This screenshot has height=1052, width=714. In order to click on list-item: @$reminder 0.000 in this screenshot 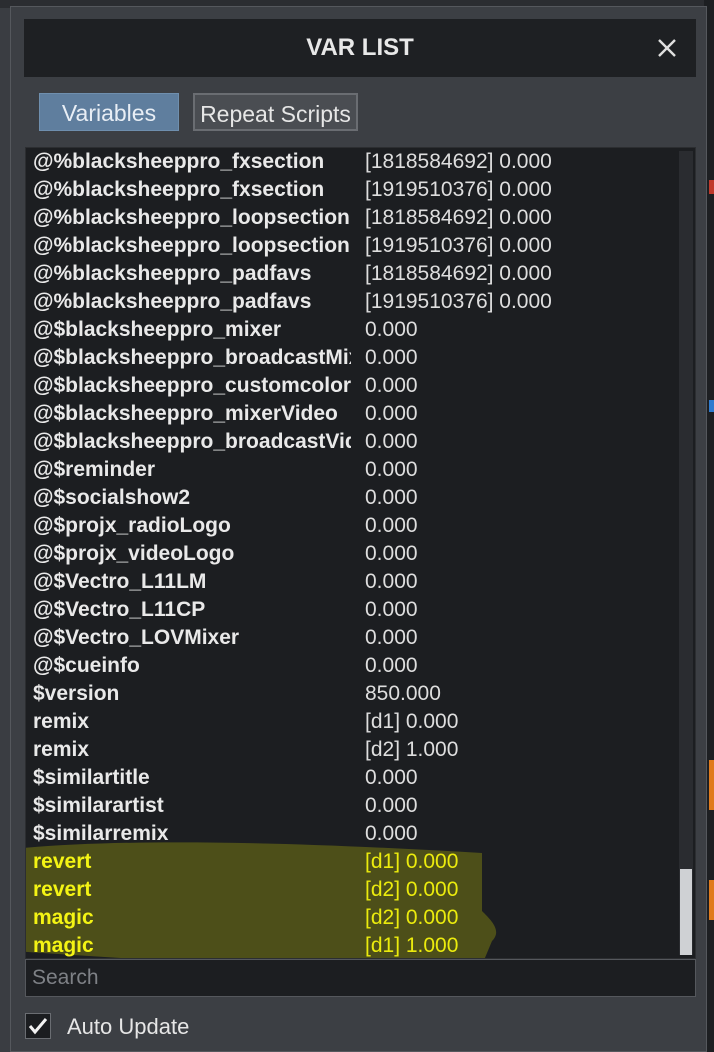, I will do `click(351, 470)`.